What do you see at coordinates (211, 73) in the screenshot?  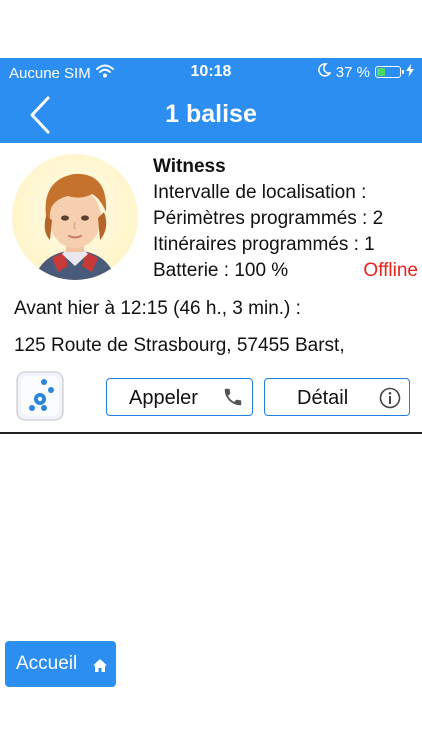 I see `status-bar: Aucune SIM 10:18 37 %` at bounding box center [211, 73].